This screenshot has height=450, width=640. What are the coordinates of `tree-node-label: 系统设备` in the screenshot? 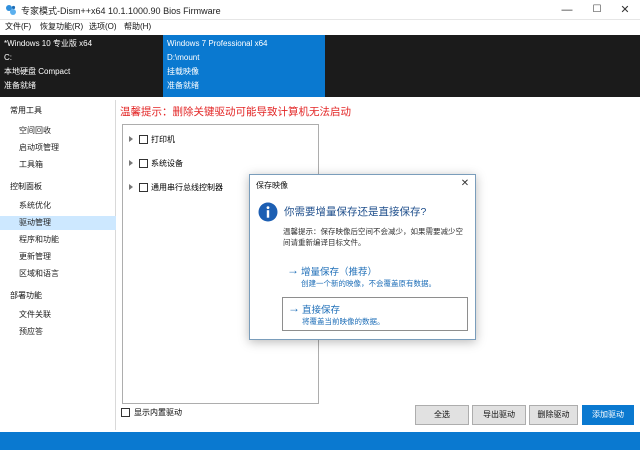 It's located at (167, 163).